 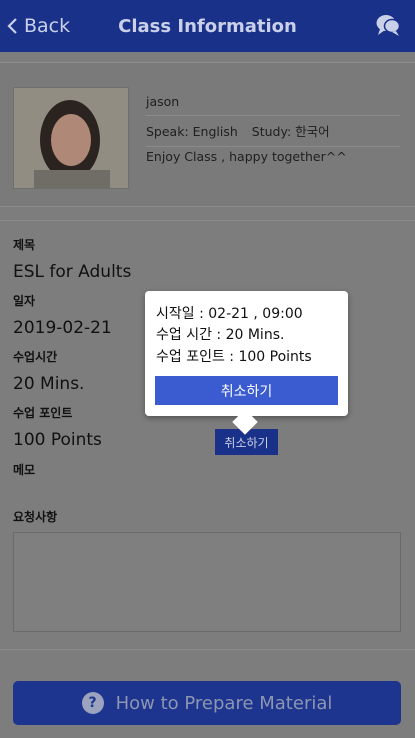 I want to click on duration-value: 20 Mins., so click(x=49, y=384).